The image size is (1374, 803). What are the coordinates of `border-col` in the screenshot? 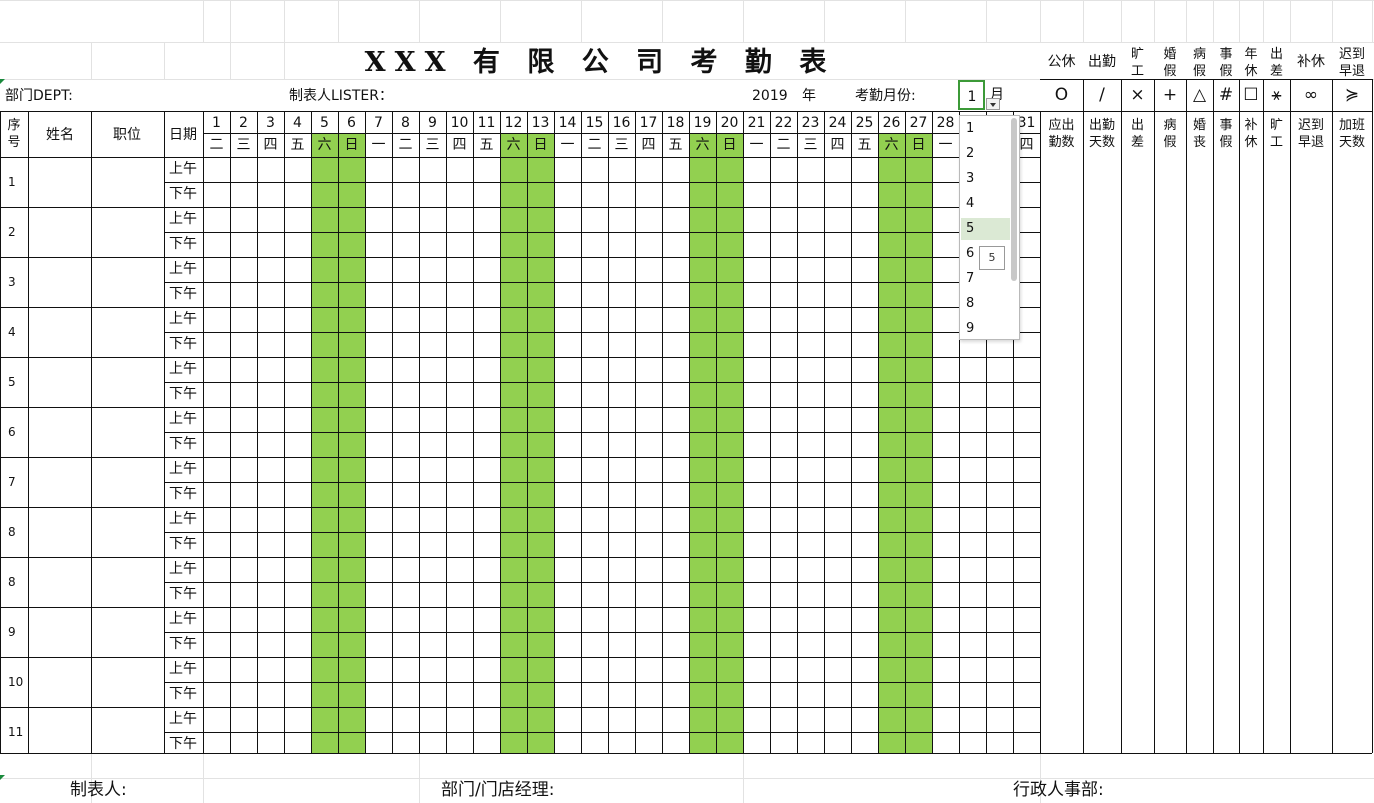 It's located at (1372, 416).